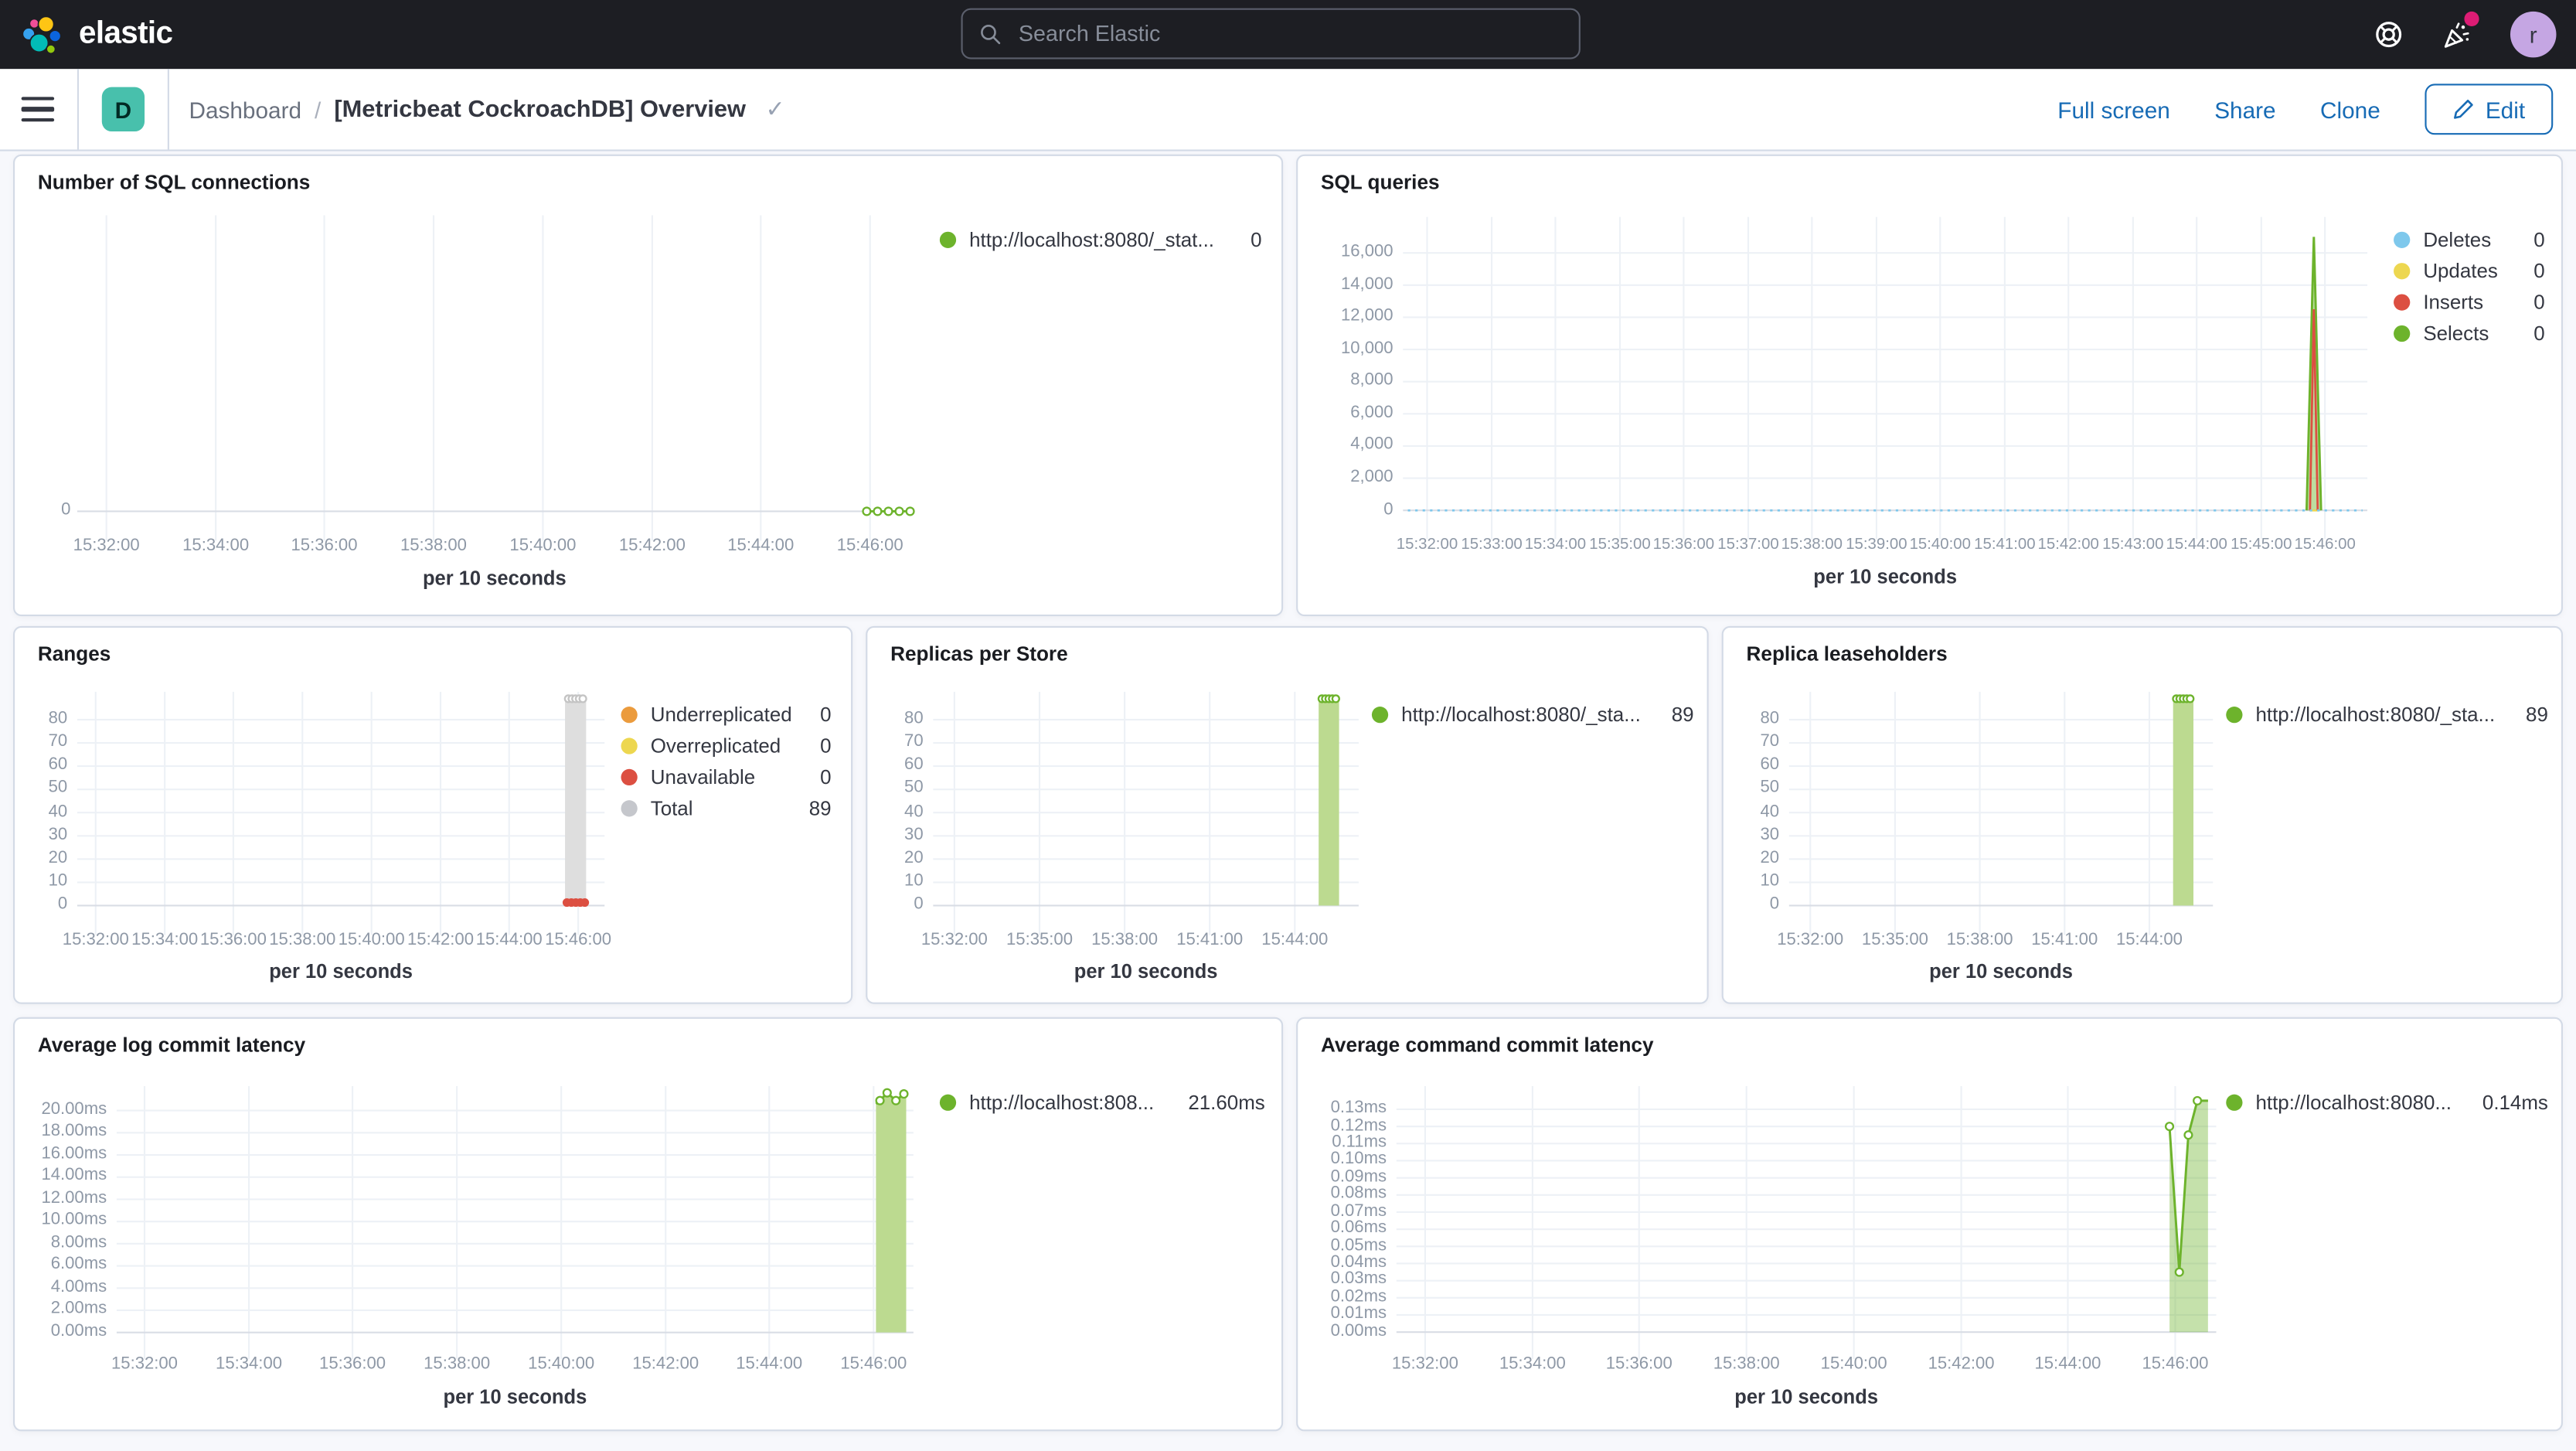 Image resolution: width=2576 pixels, height=1451 pixels. Describe the element at coordinates (2113, 109) in the screenshot. I see `full-screen-button: Full screen` at that location.